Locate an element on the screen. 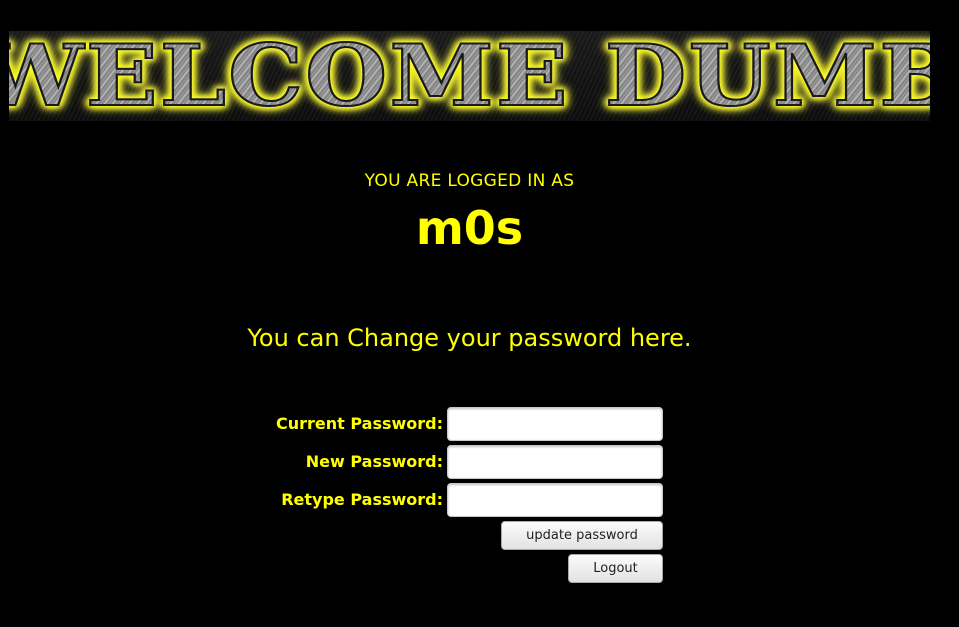  update-password-button: update password is located at coordinates (582, 535).